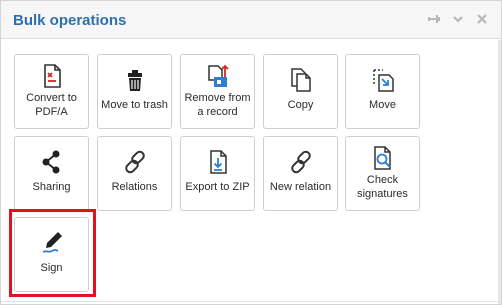  Describe the element at coordinates (217, 105) in the screenshot. I see `tile-label: Remove from a record` at that location.